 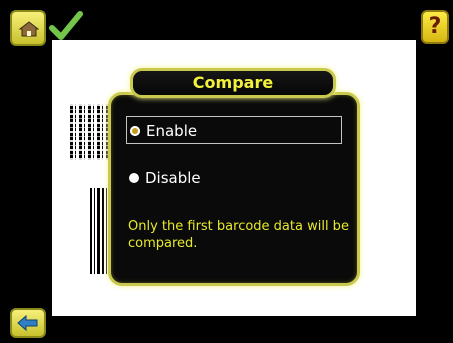 What do you see at coordinates (172, 131) in the screenshot?
I see `enable-label: Enable` at bounding box center [172, 131].